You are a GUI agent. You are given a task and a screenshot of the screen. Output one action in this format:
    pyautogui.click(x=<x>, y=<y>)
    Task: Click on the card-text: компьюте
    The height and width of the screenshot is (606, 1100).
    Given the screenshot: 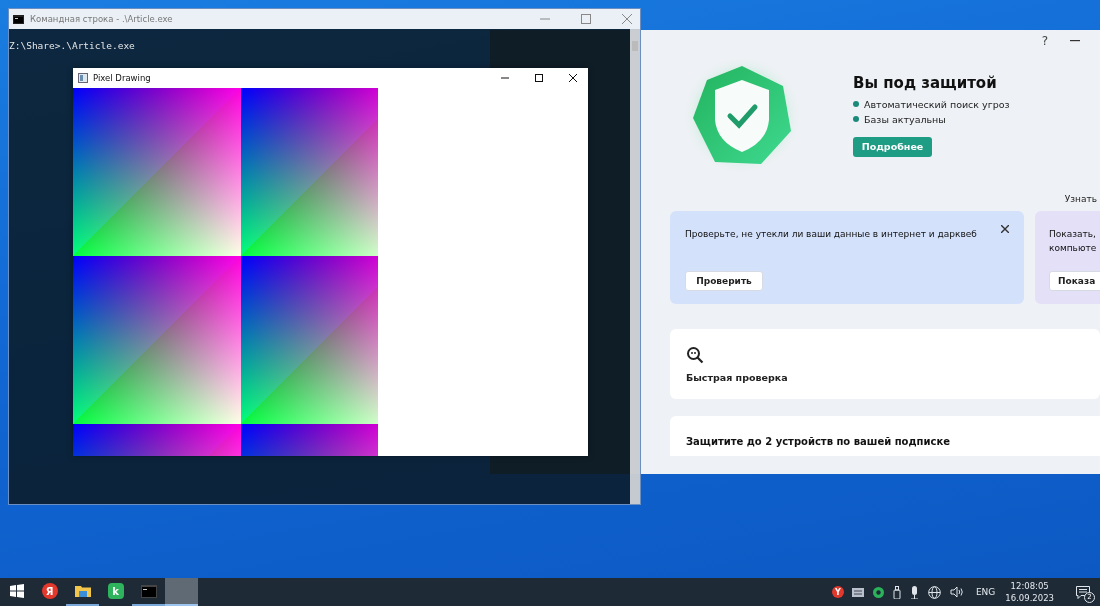 What is the action you would take?
    pyautogui.click(x=1073, y=248)
    